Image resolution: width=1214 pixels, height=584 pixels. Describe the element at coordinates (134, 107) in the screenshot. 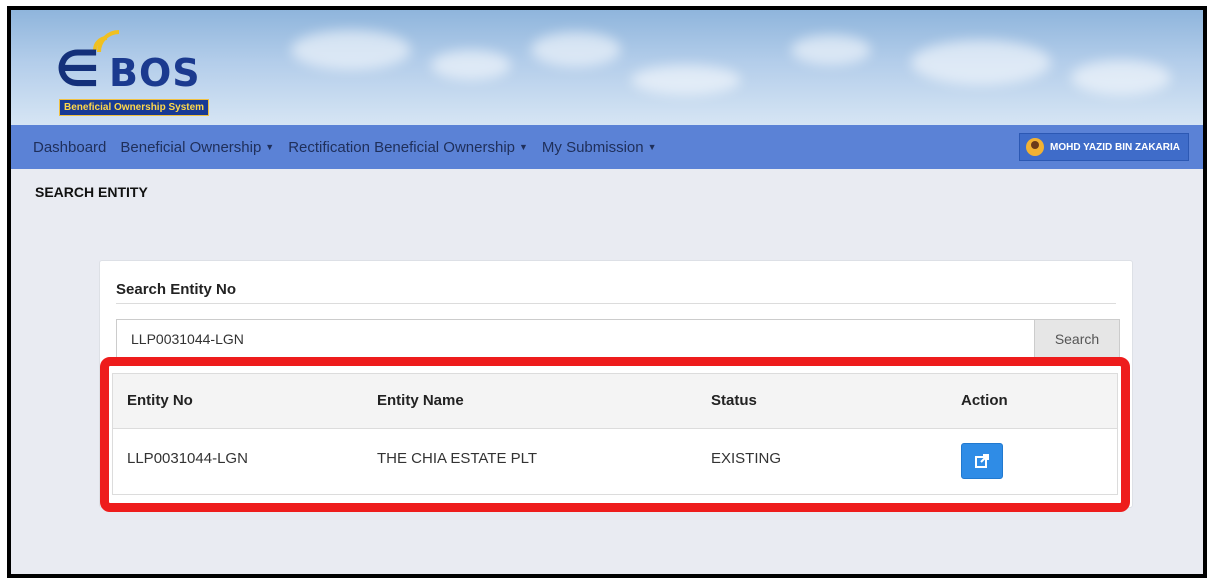

I see `logo-subtitle: Beneficial Ownership System` at that location.